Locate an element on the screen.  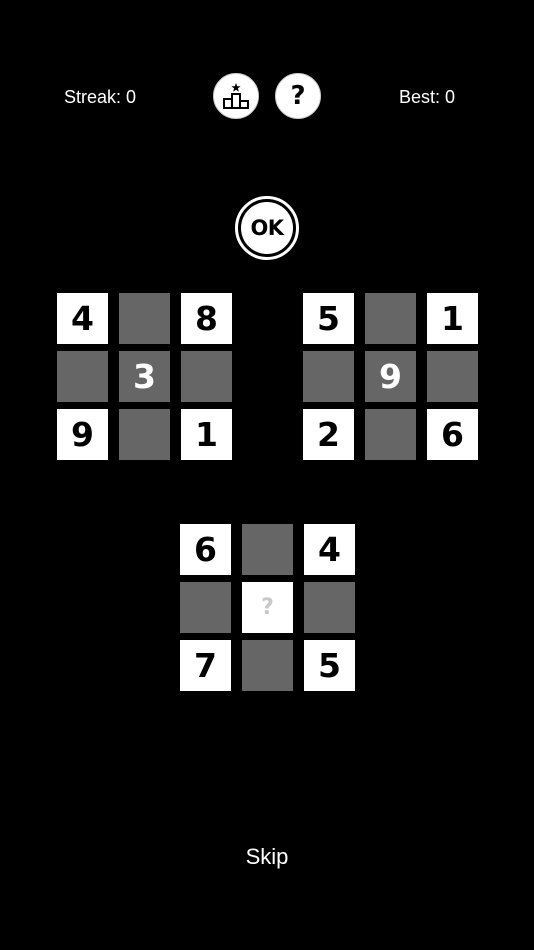
example-grid-right: 5 1 9 2 6 is located at coordinates (390, 376).